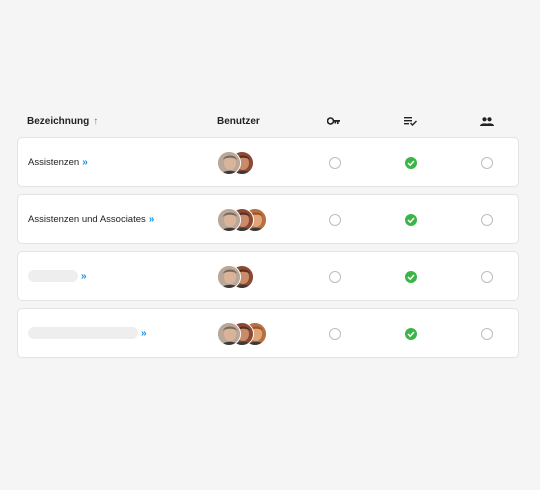  Describe the element at coordinates (333, 121) in the screenshot. I see `key-icon` at that location.